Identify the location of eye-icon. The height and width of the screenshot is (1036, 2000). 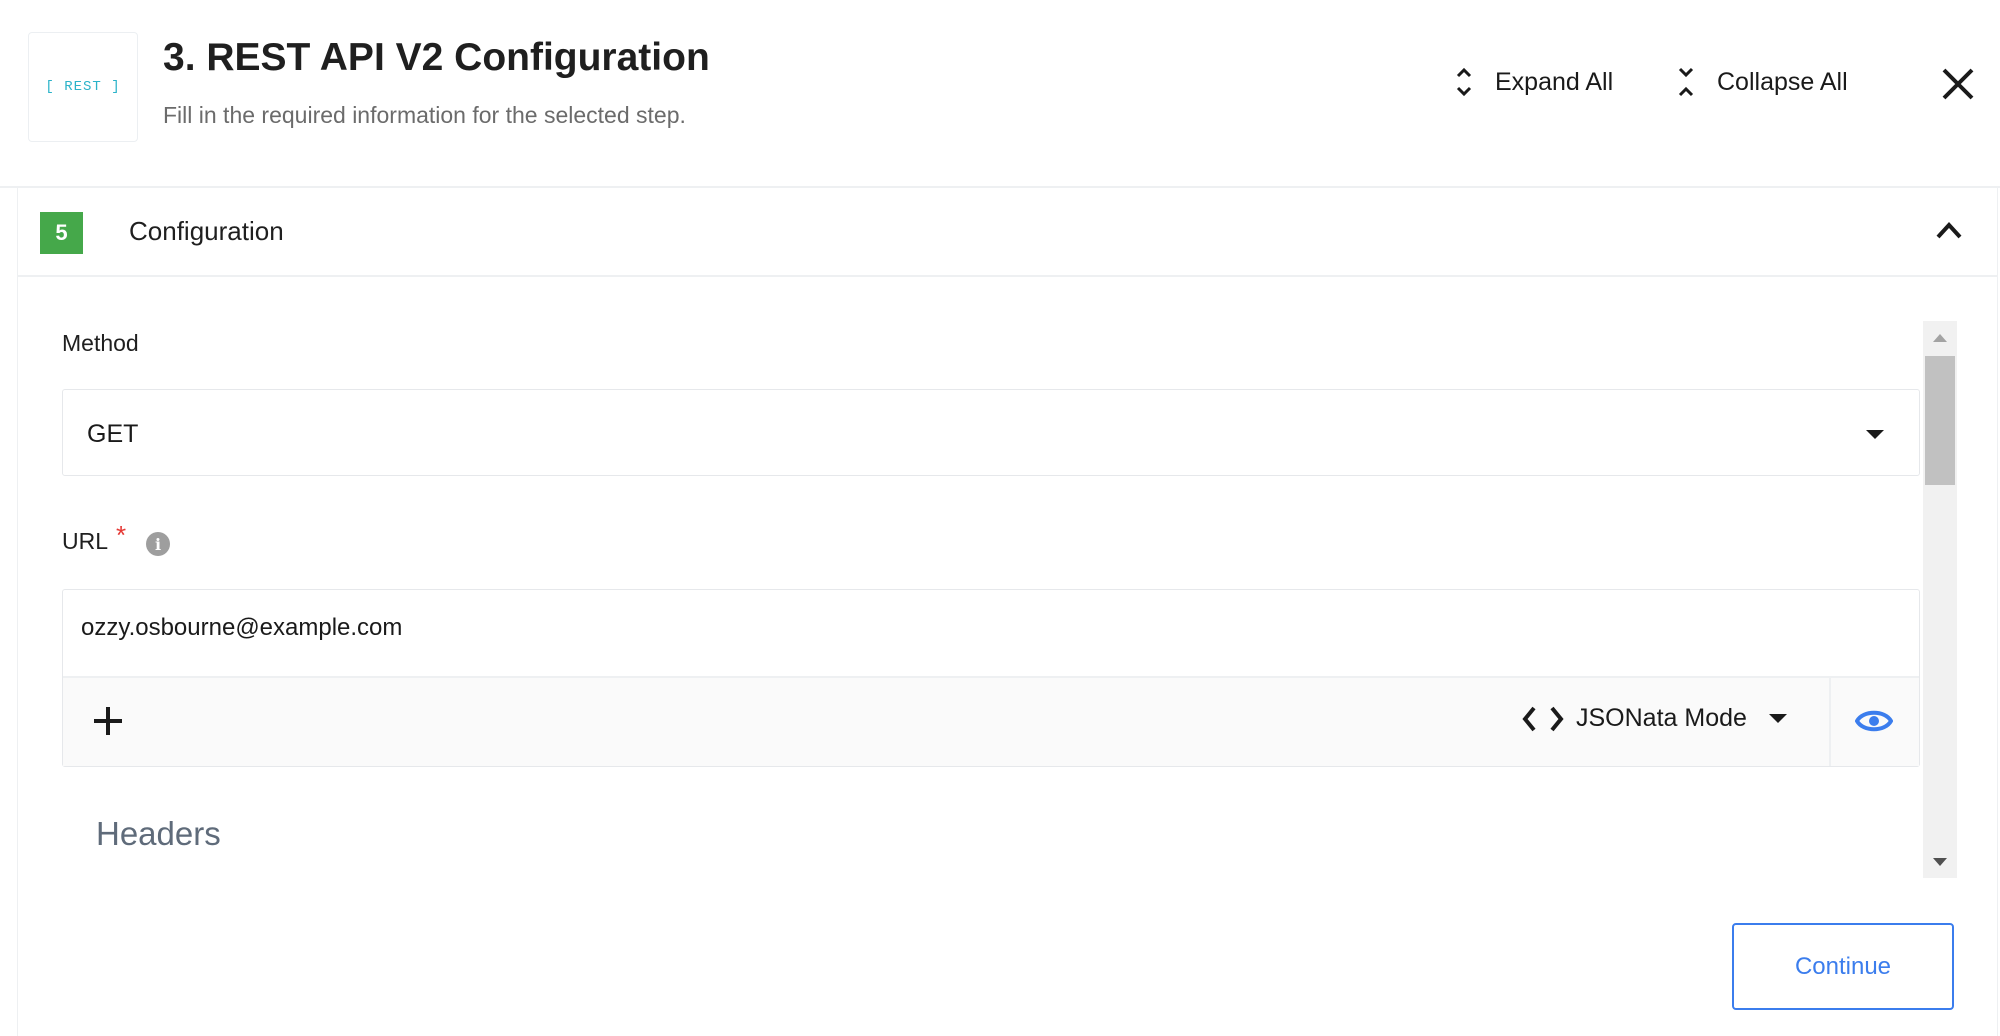
(1874, 721).